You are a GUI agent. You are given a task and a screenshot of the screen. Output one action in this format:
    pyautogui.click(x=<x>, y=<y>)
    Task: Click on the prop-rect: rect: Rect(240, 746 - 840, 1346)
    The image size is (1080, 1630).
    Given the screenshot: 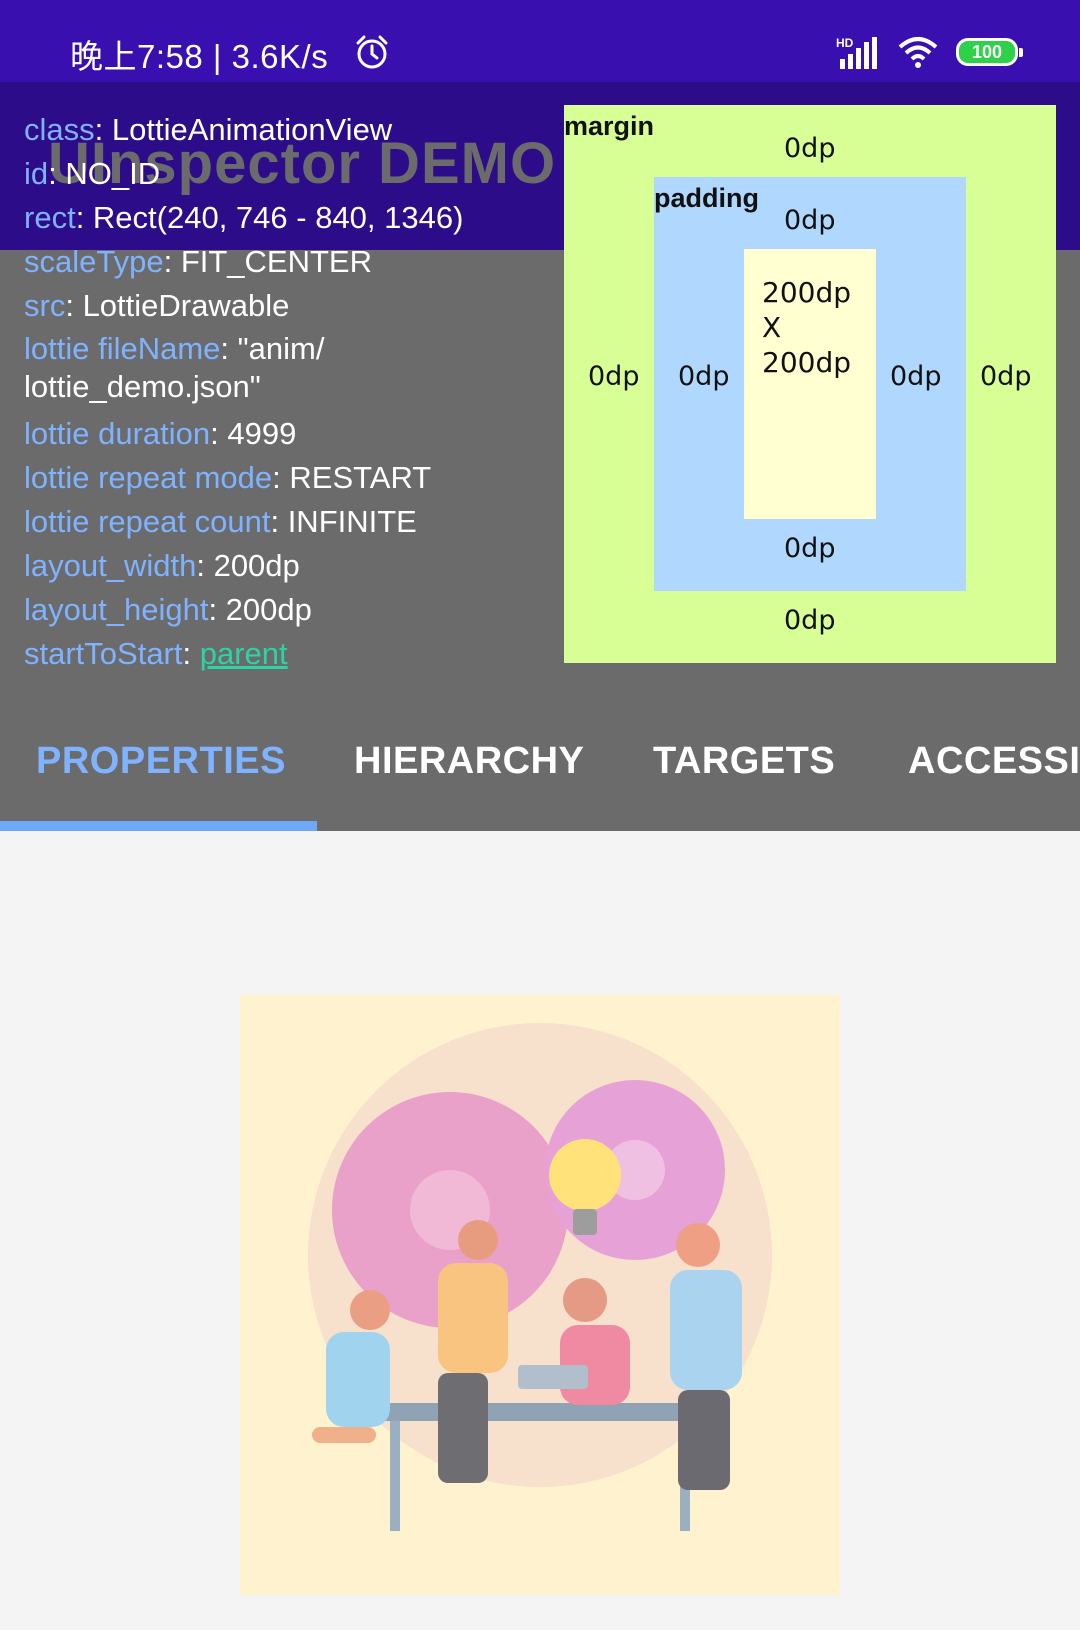 What is the action you would take?
    pyautogui.click(x=244, y=217)
    